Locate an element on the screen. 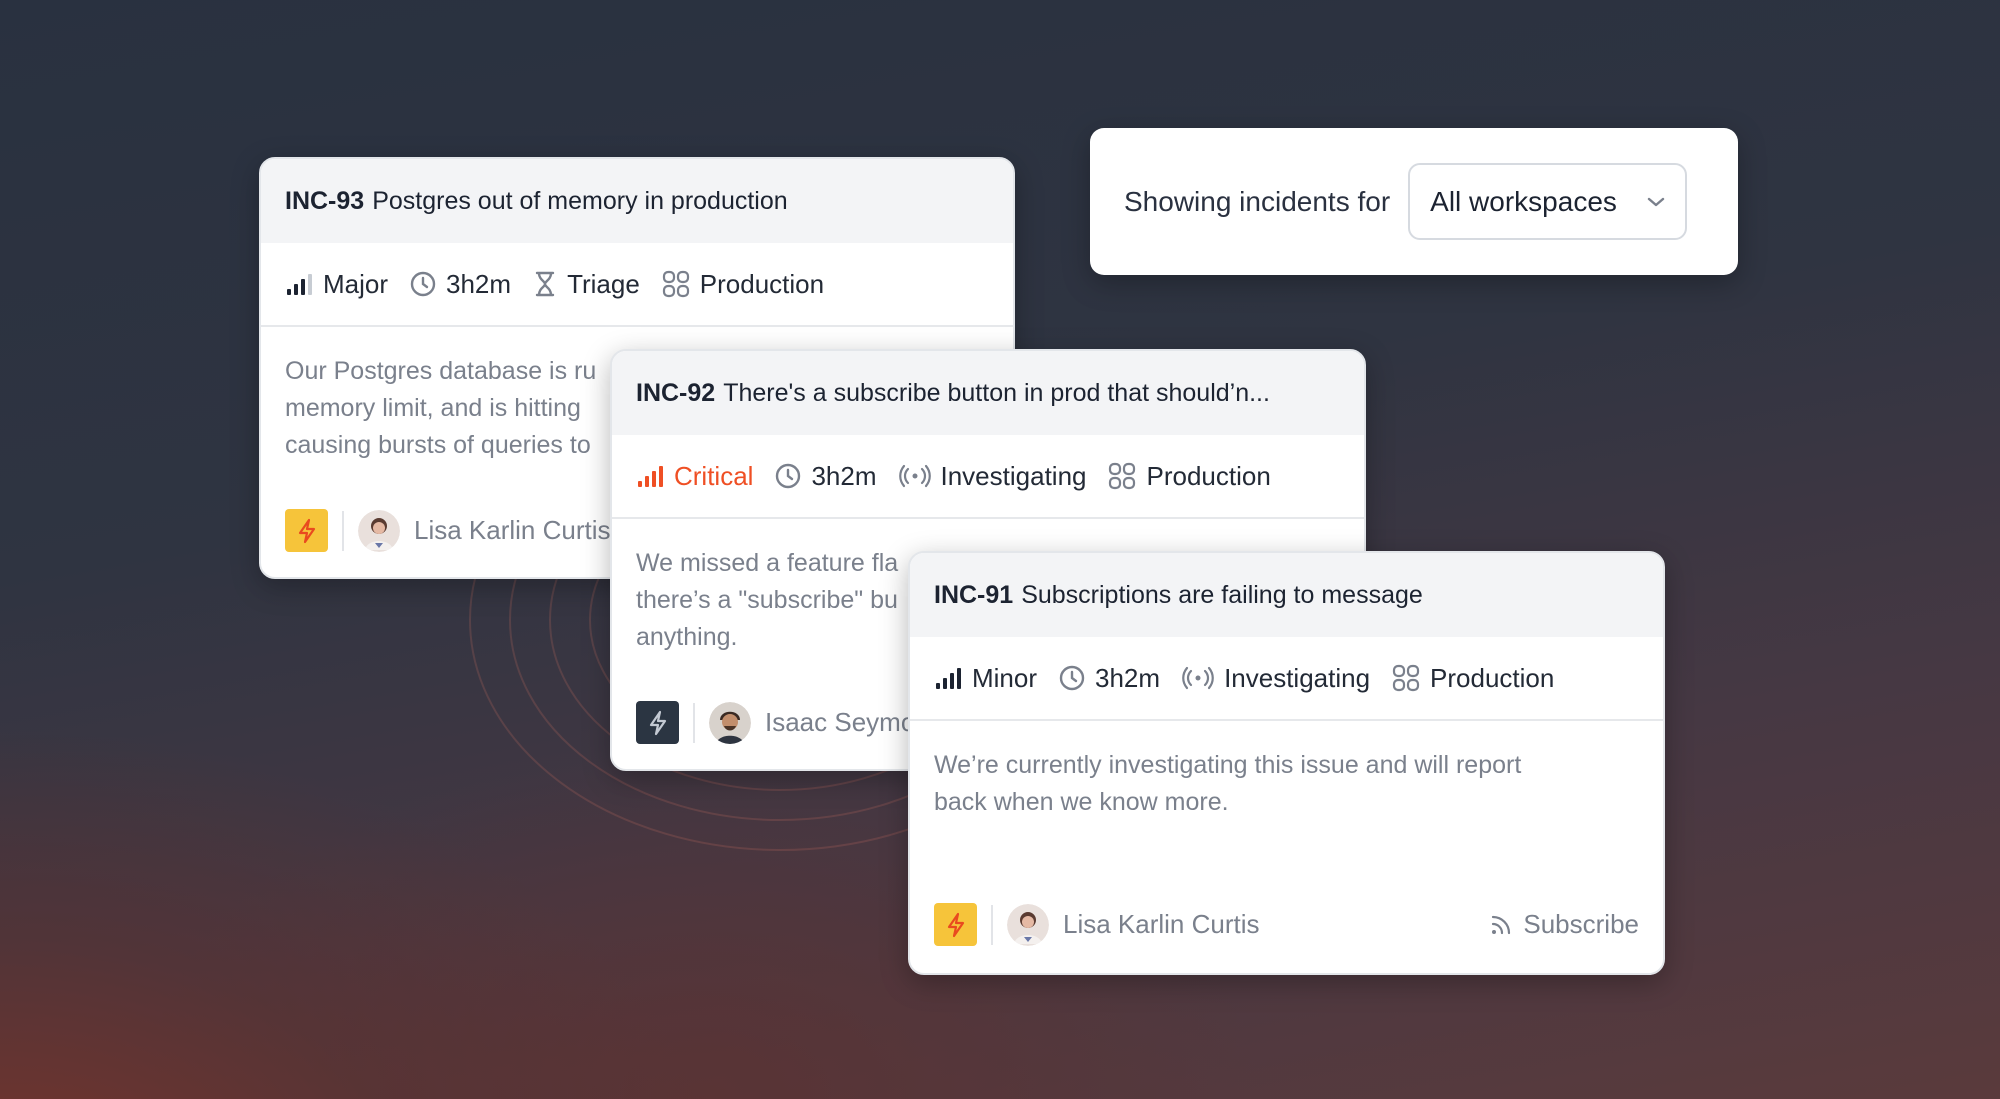 The height and width of the screenshot is (1099, 2000). severity-critical-icon is located at coordinates (650, 476).